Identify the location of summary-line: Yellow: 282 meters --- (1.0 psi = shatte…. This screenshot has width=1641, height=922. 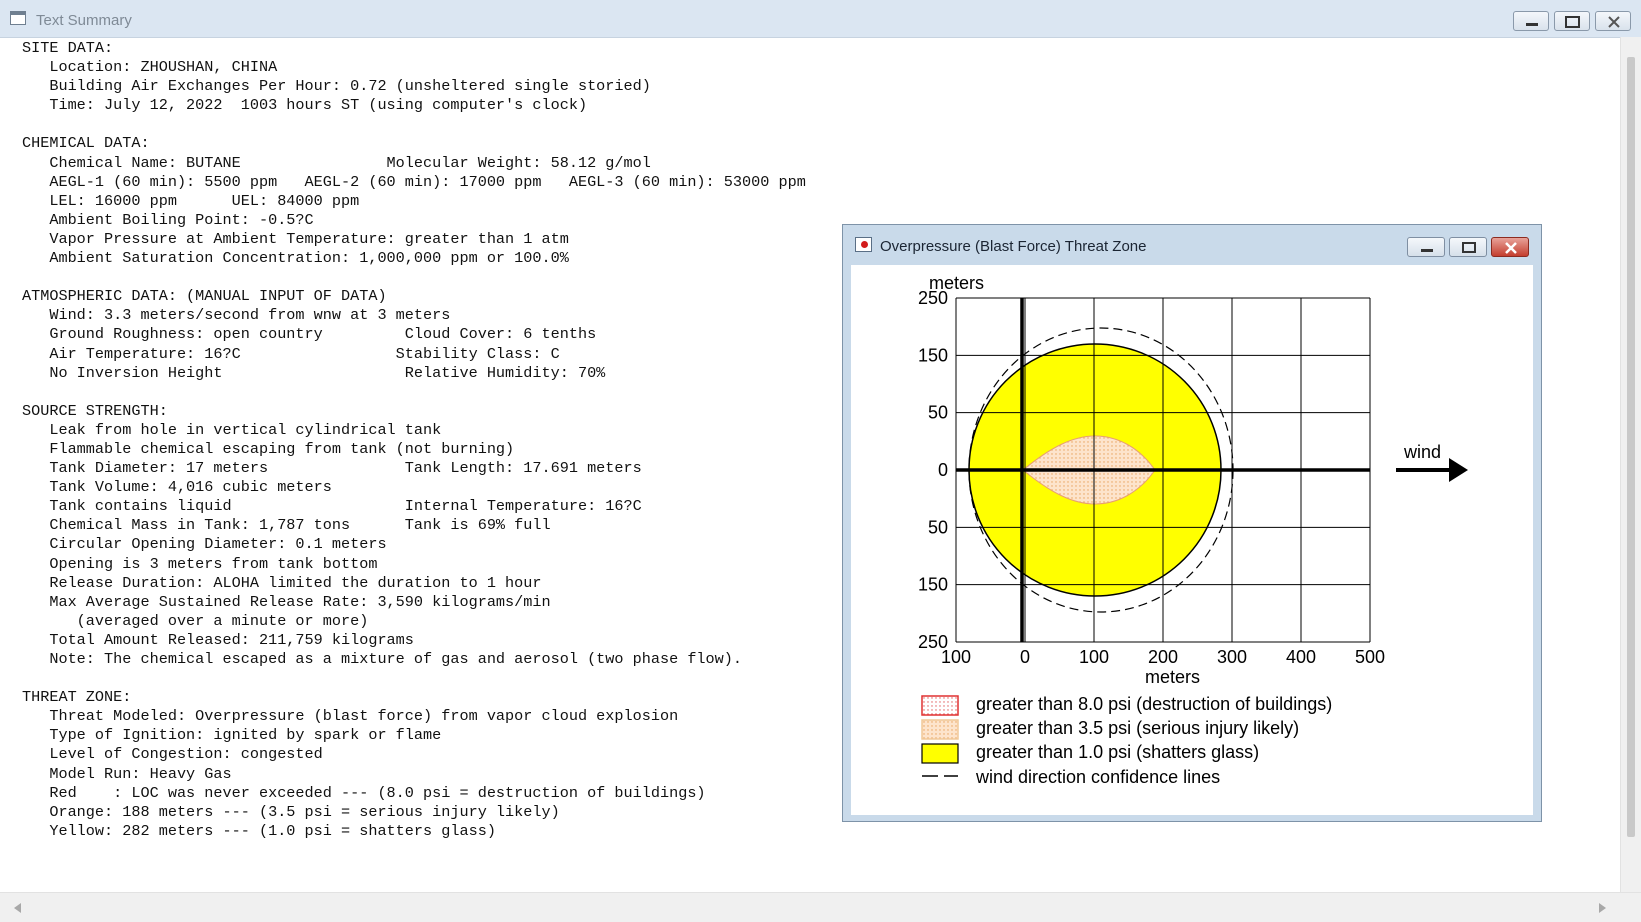
(259, 830).